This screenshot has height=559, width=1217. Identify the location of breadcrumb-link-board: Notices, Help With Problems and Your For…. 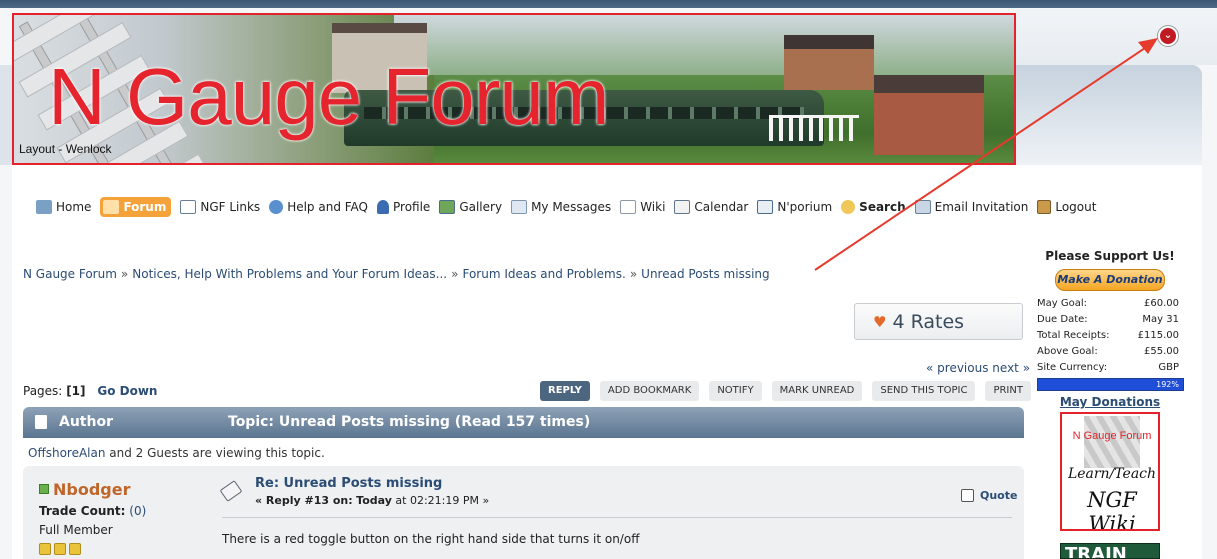
(289, 274).